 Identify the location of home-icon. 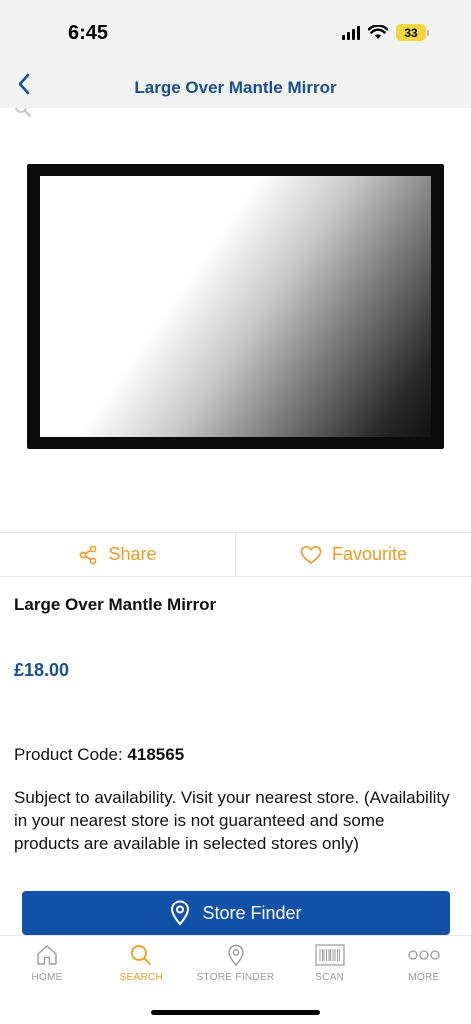
(47, 955).